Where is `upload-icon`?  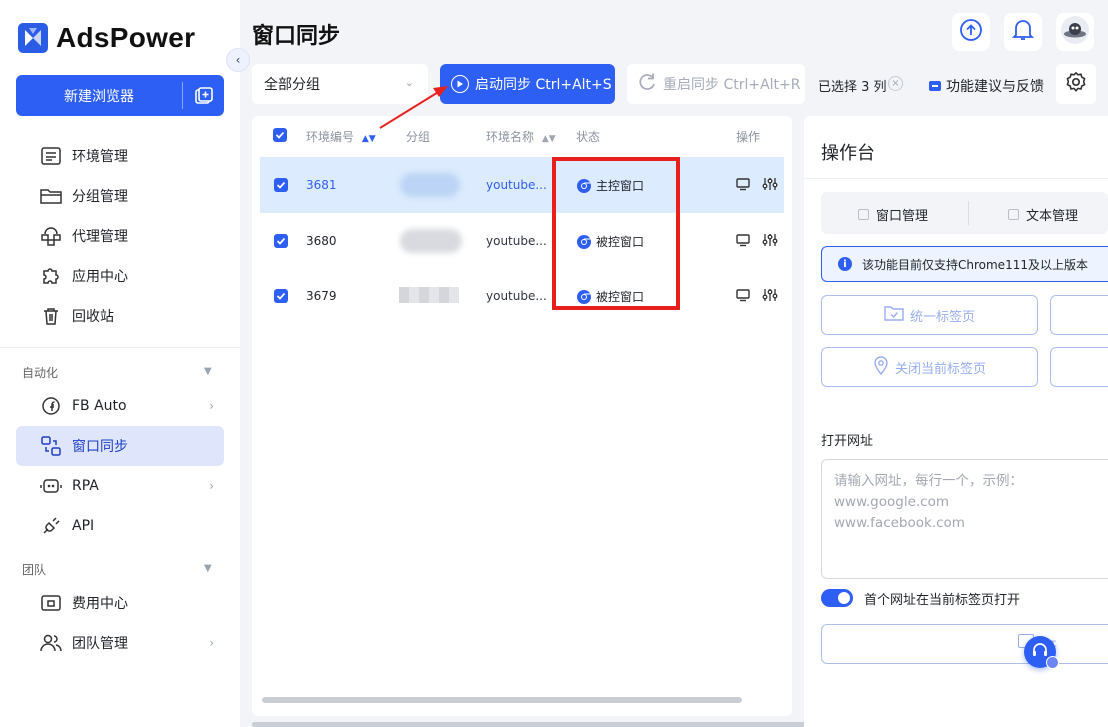 upload-icon is located at coordinates (971, 32).